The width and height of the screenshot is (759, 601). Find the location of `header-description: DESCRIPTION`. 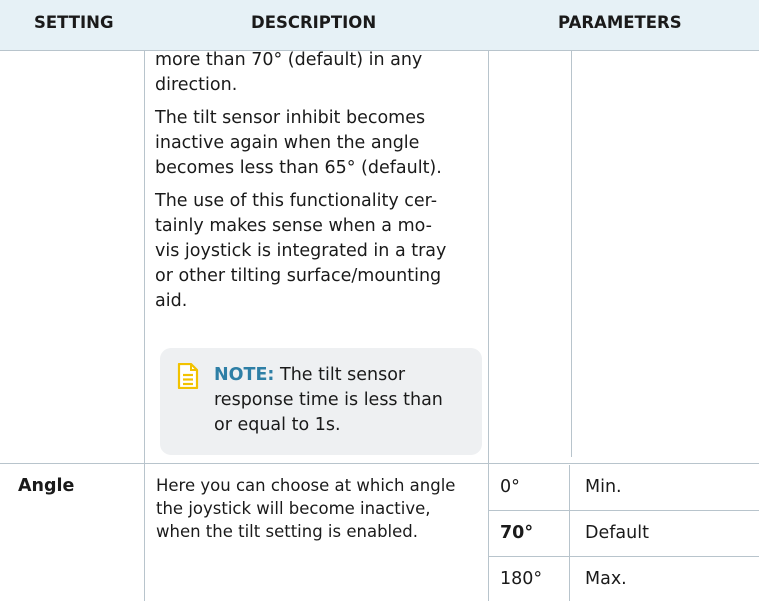

header-description: DESCRIPTION is located at coordinates (314, 22).